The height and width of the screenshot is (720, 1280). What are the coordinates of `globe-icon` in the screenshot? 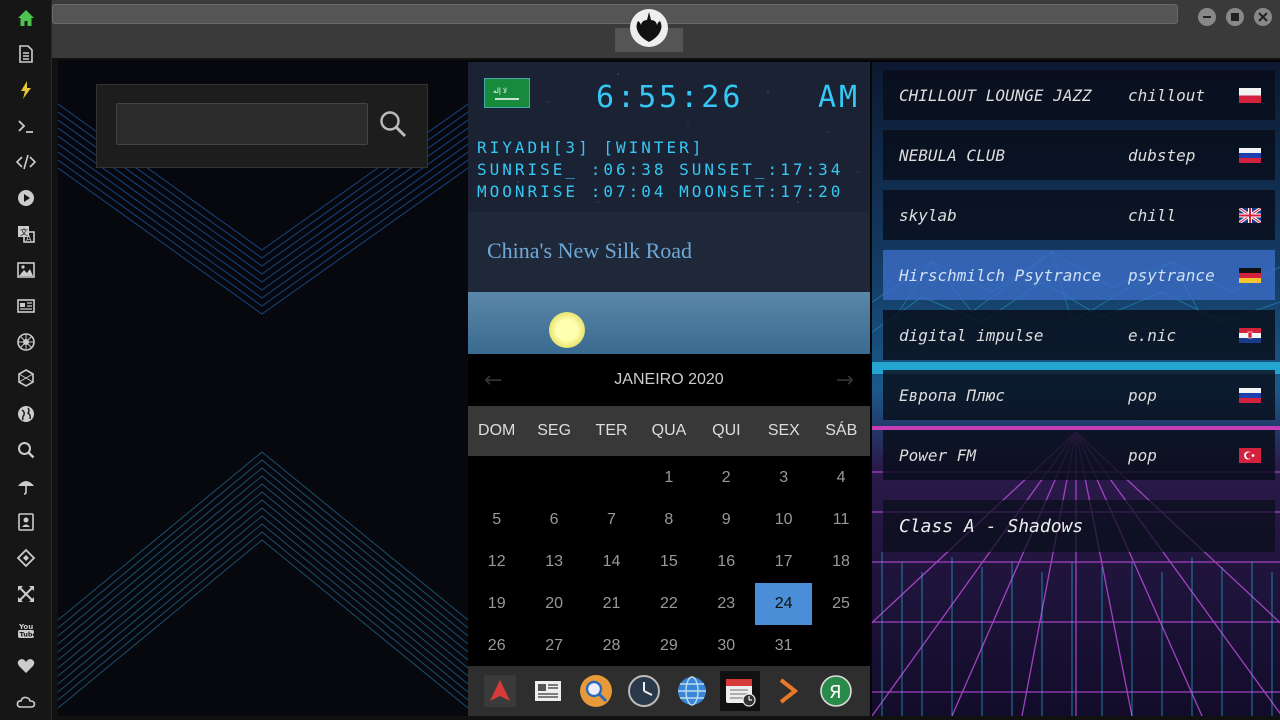 It's located at (26, 414).